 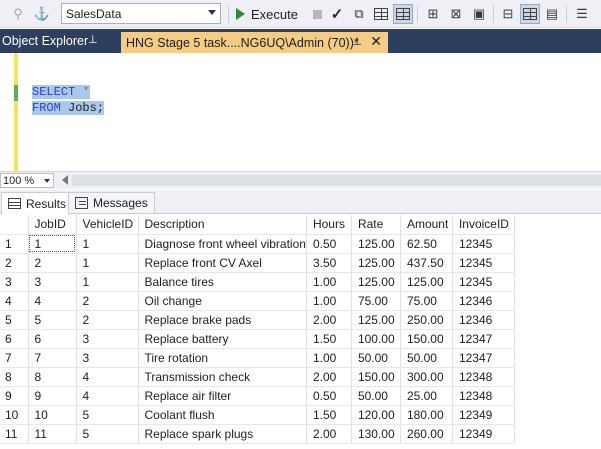 I want to click on tab-results: Results, so click(x=37, y=203).